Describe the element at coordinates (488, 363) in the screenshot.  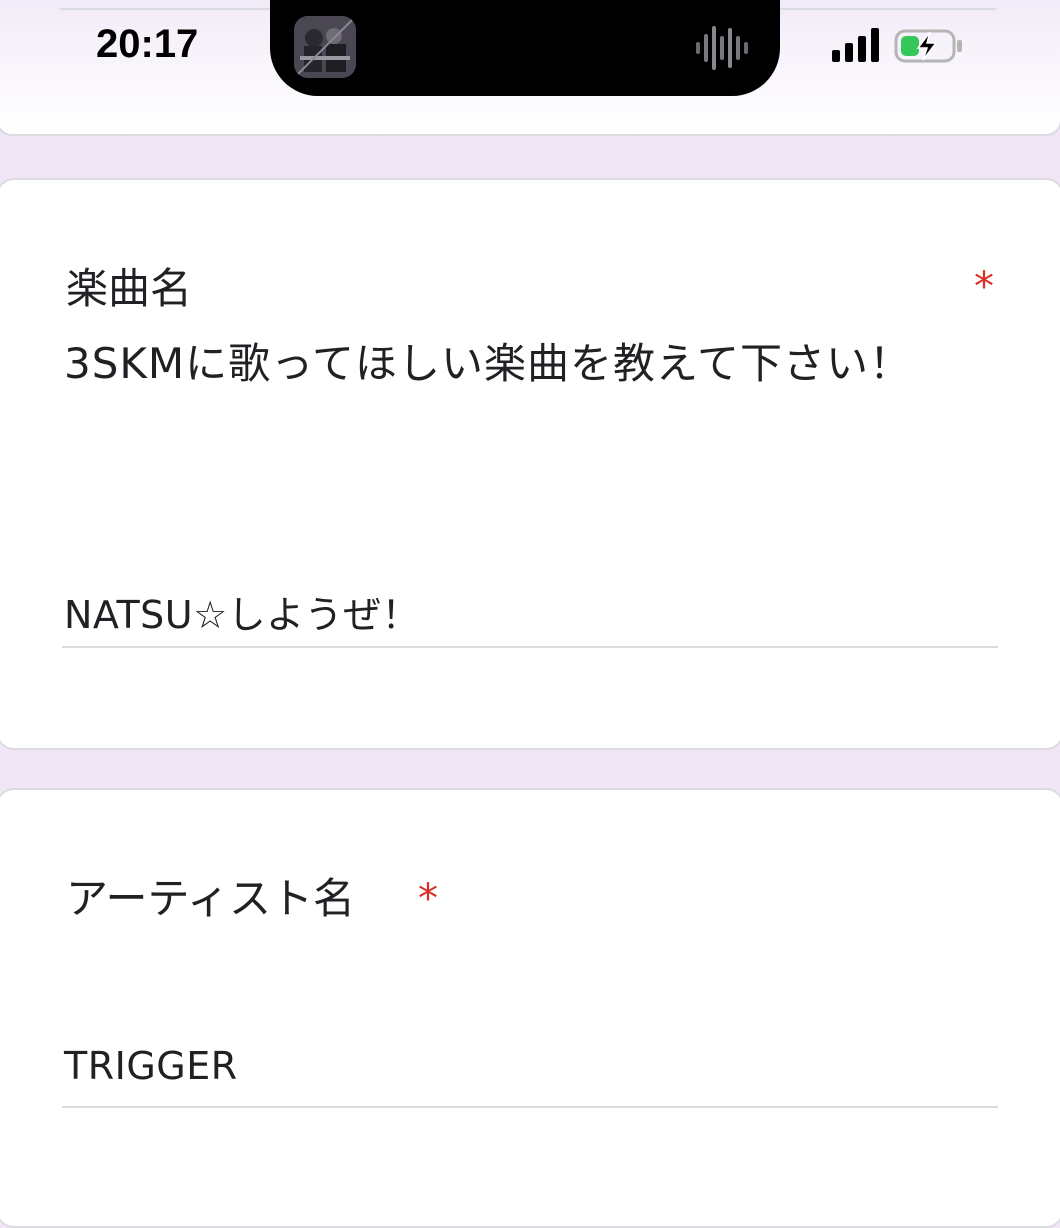
I see `question-description-song: 3SKMに歌ってほしい楽曲を教えて下さい！` at that location.